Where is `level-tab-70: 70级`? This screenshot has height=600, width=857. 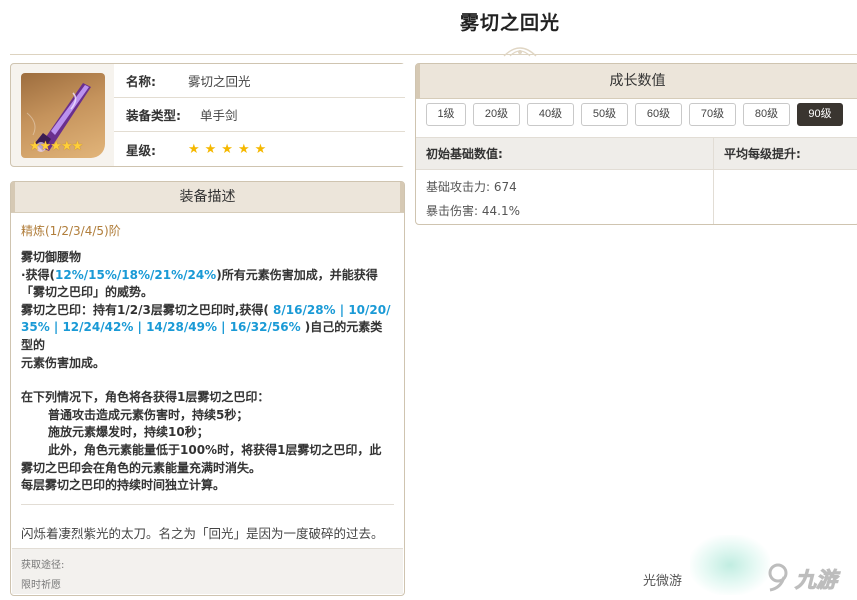 level-tab-70: 70级 is located at coordinates (712, 114).